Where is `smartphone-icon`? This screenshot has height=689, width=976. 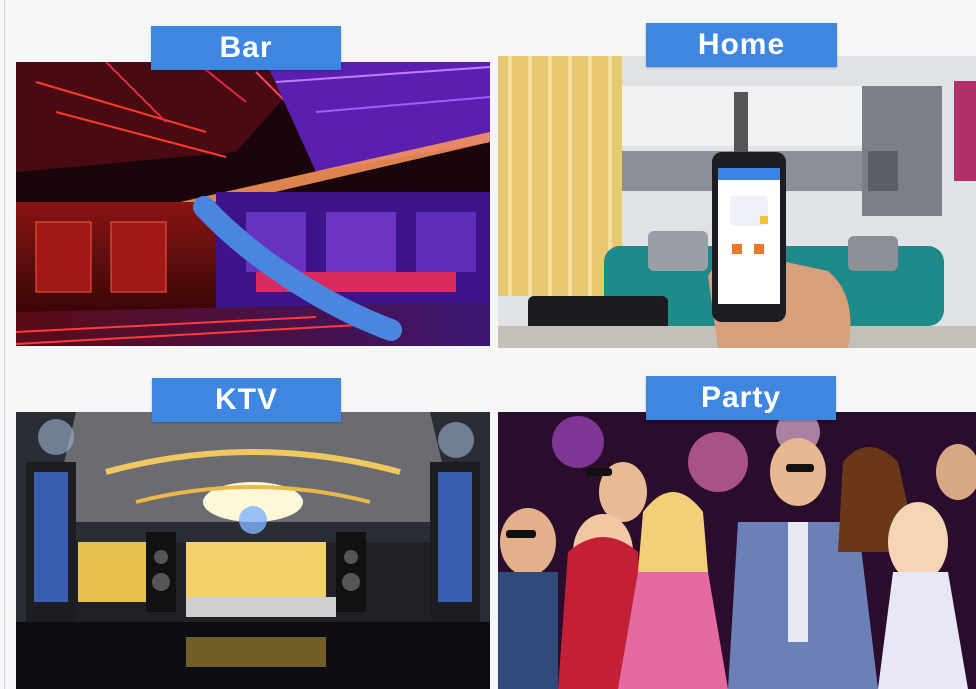 smartphone-icon is located at coordinates (749, 237).